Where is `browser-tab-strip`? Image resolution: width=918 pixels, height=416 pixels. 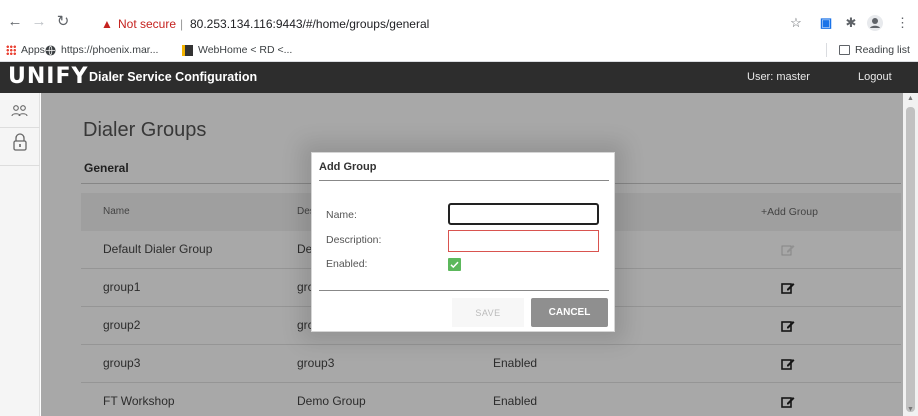
browser-tab-strip is located at coordinates (459, 5).